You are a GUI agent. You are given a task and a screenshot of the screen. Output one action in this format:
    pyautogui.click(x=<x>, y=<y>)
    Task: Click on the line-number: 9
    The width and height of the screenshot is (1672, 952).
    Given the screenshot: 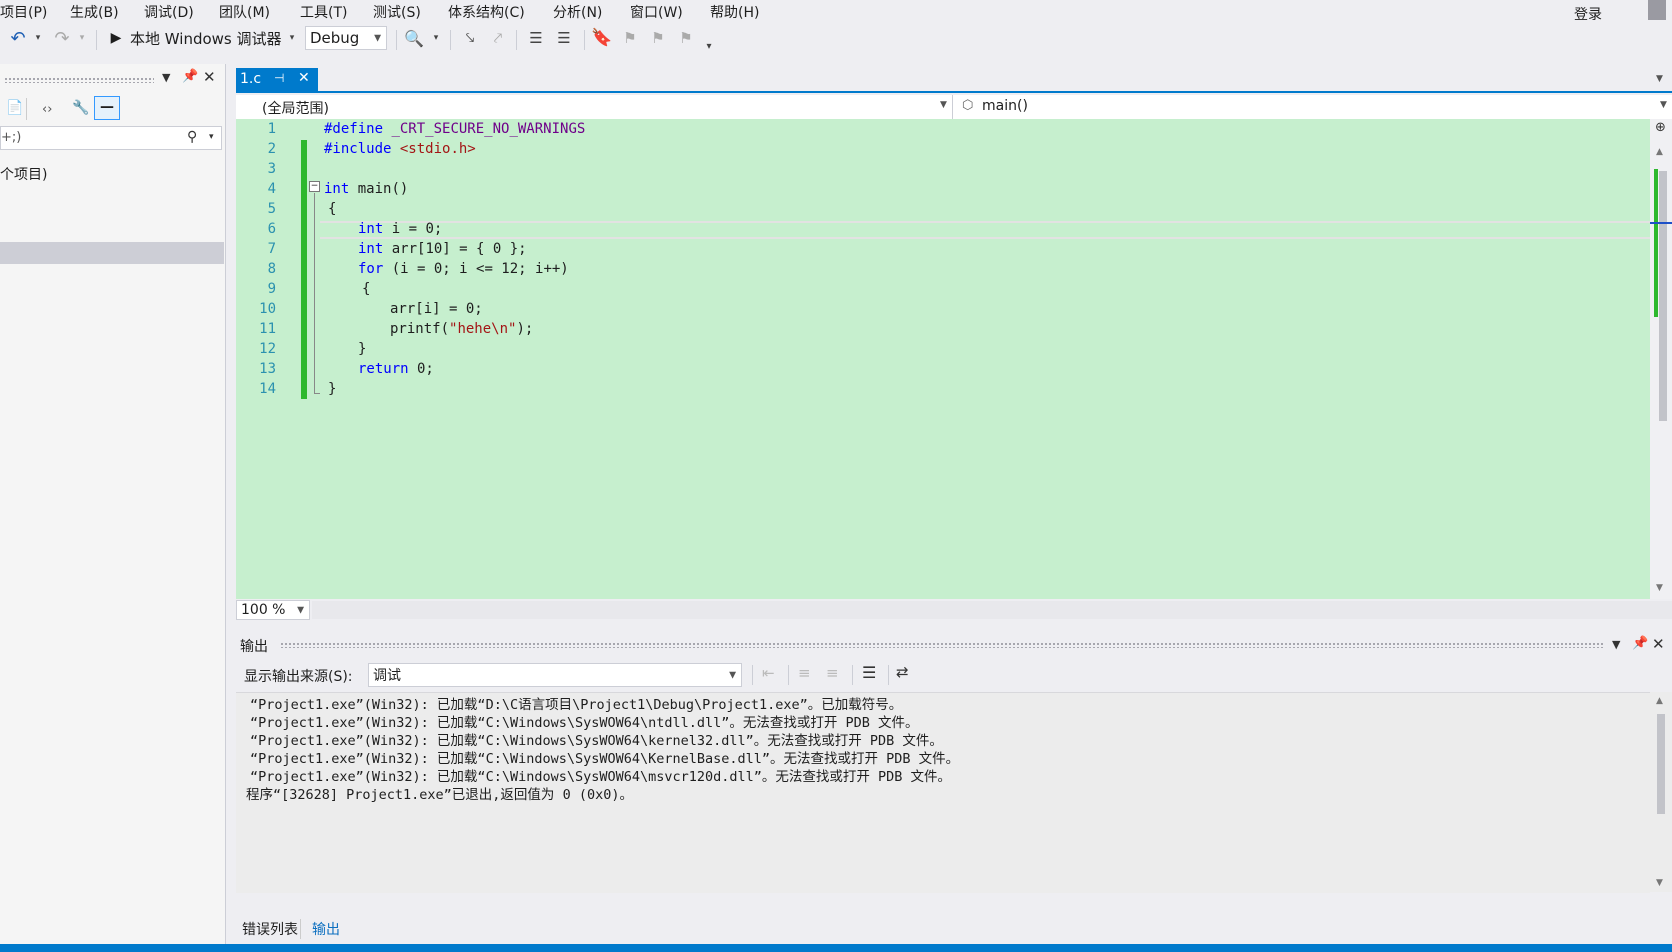 What is the action you would take?
    pyautogui.click(x=271, y=289)
    